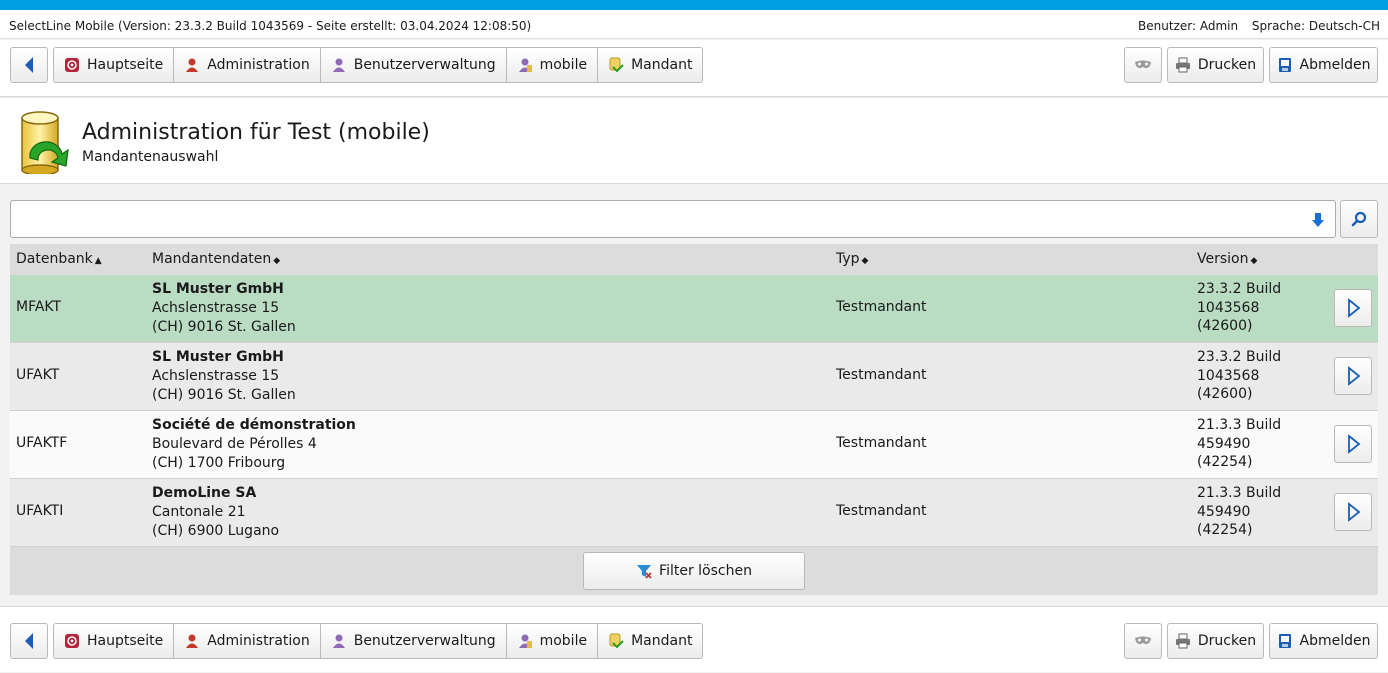 This screenshot has width=1388, height=673. Describe the element at coordinates (219, 463) in the screenshot. I see `mandant-city: (CH) 1700 Fribourg` at that location.